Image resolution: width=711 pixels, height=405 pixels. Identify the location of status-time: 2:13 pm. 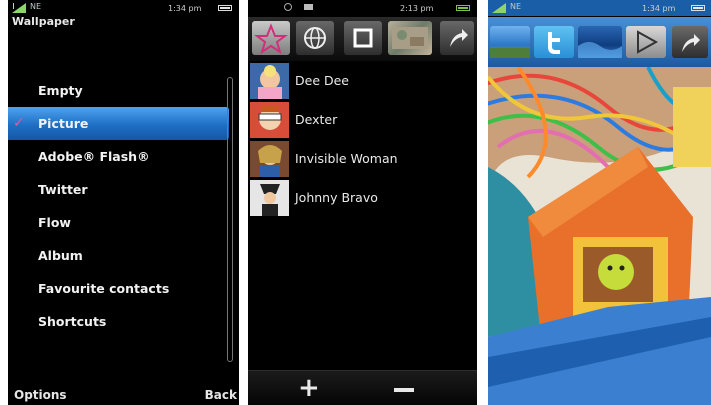
(417, 8).